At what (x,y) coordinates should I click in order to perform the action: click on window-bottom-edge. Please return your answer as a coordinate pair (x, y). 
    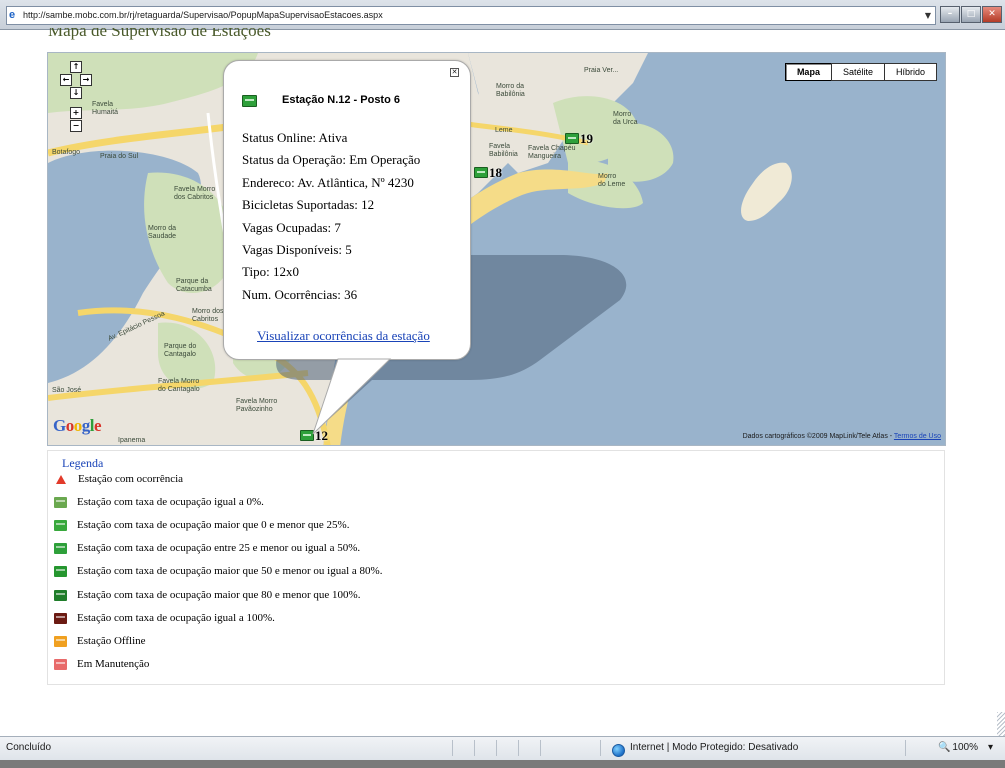
    Looking at the image, I should click on (502, 764).